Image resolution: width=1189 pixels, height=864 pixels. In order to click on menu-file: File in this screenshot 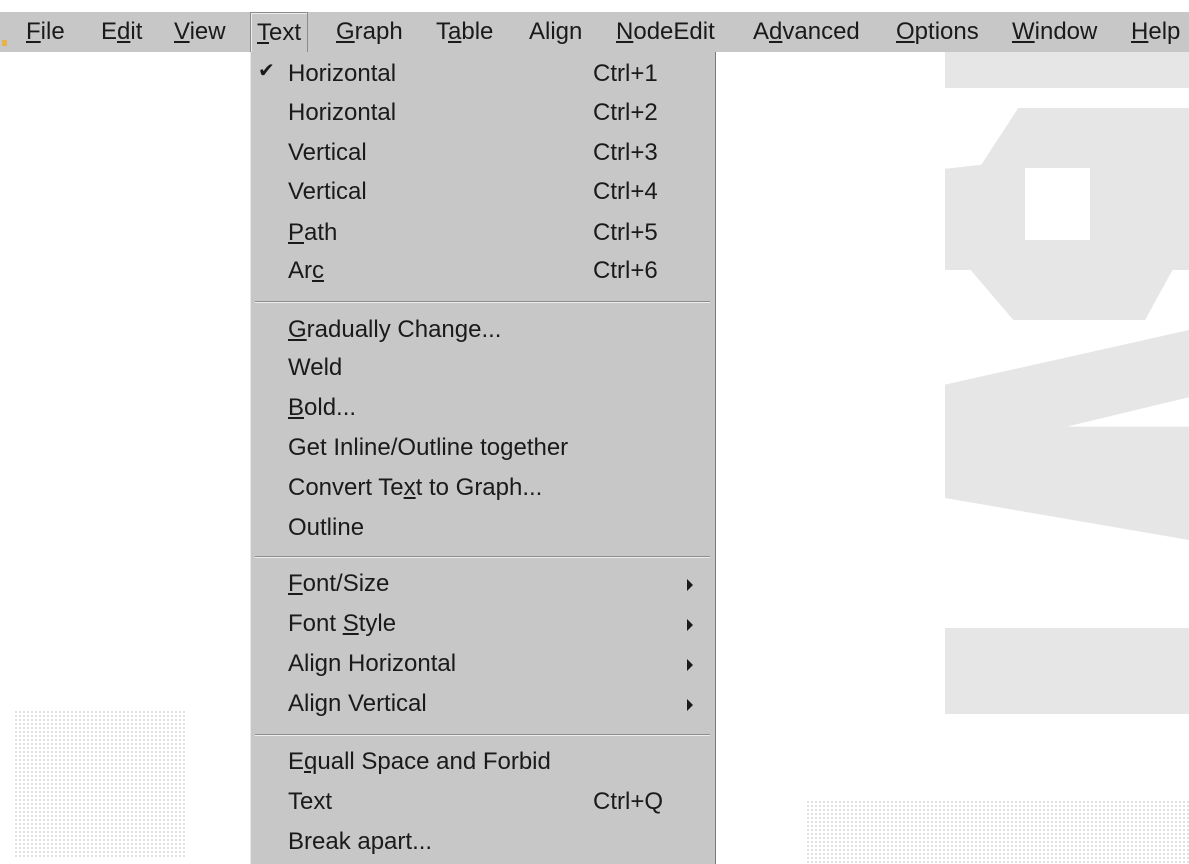, I will do `click(45, 32)`.